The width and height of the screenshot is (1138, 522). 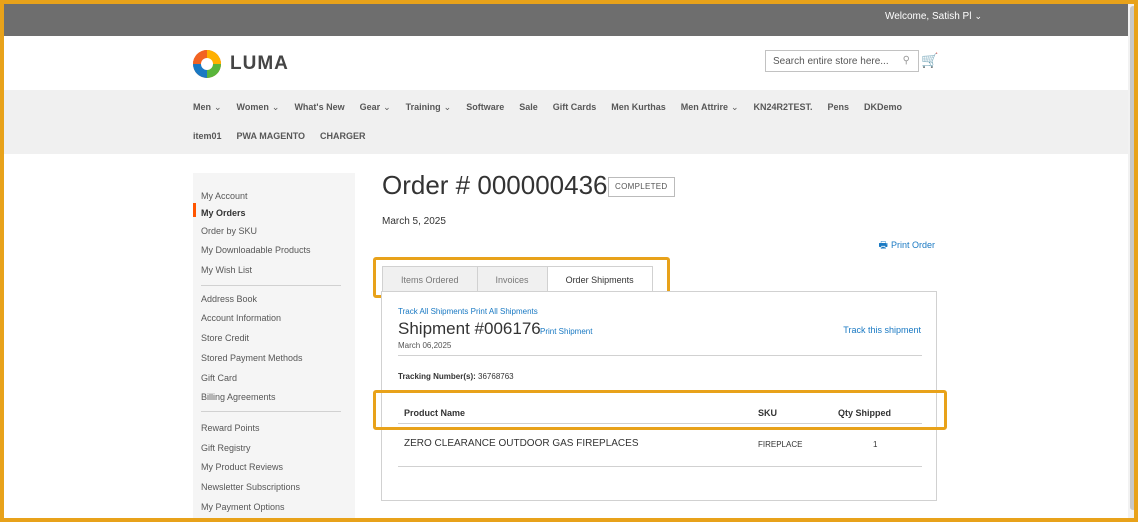 I want to click on nav-item-label: KN24R2TEST., so click(x=783, y=107).